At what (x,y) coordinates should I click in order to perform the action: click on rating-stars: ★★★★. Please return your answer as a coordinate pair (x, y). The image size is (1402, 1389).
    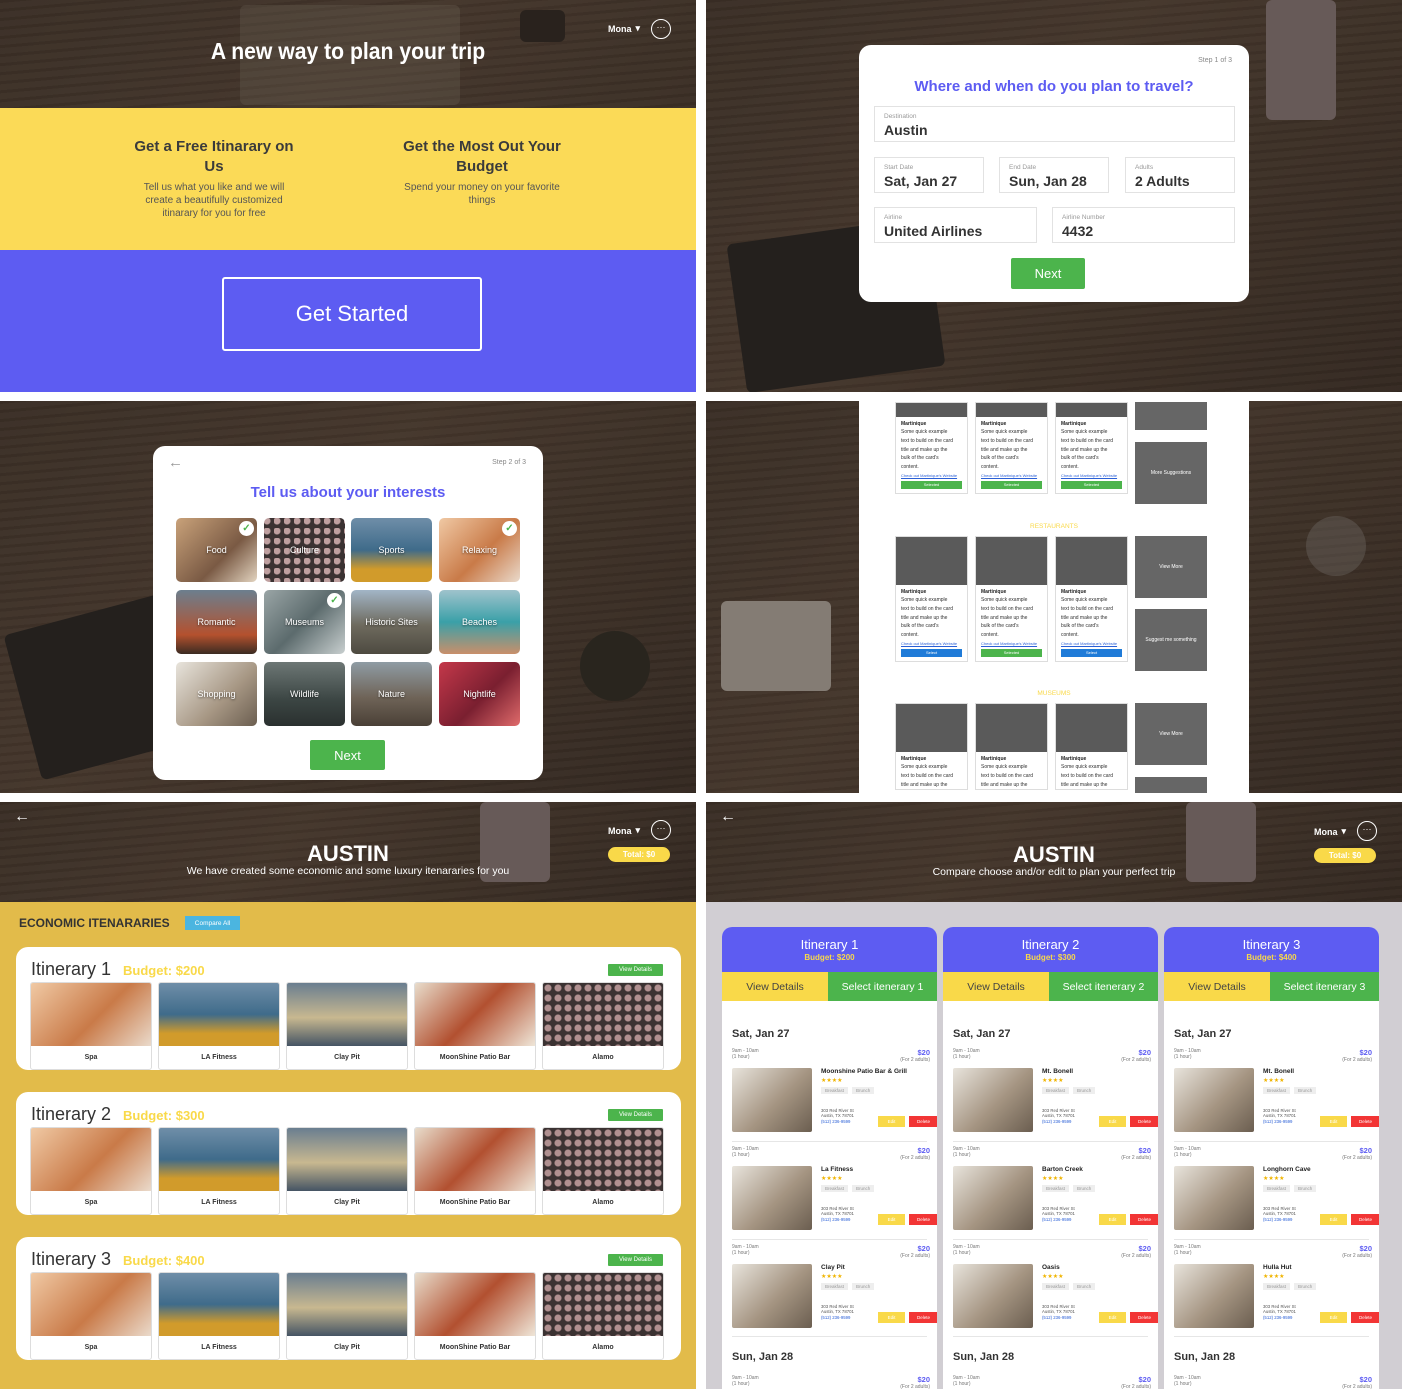
    Looking at the image, I should click on (1274, 1081).